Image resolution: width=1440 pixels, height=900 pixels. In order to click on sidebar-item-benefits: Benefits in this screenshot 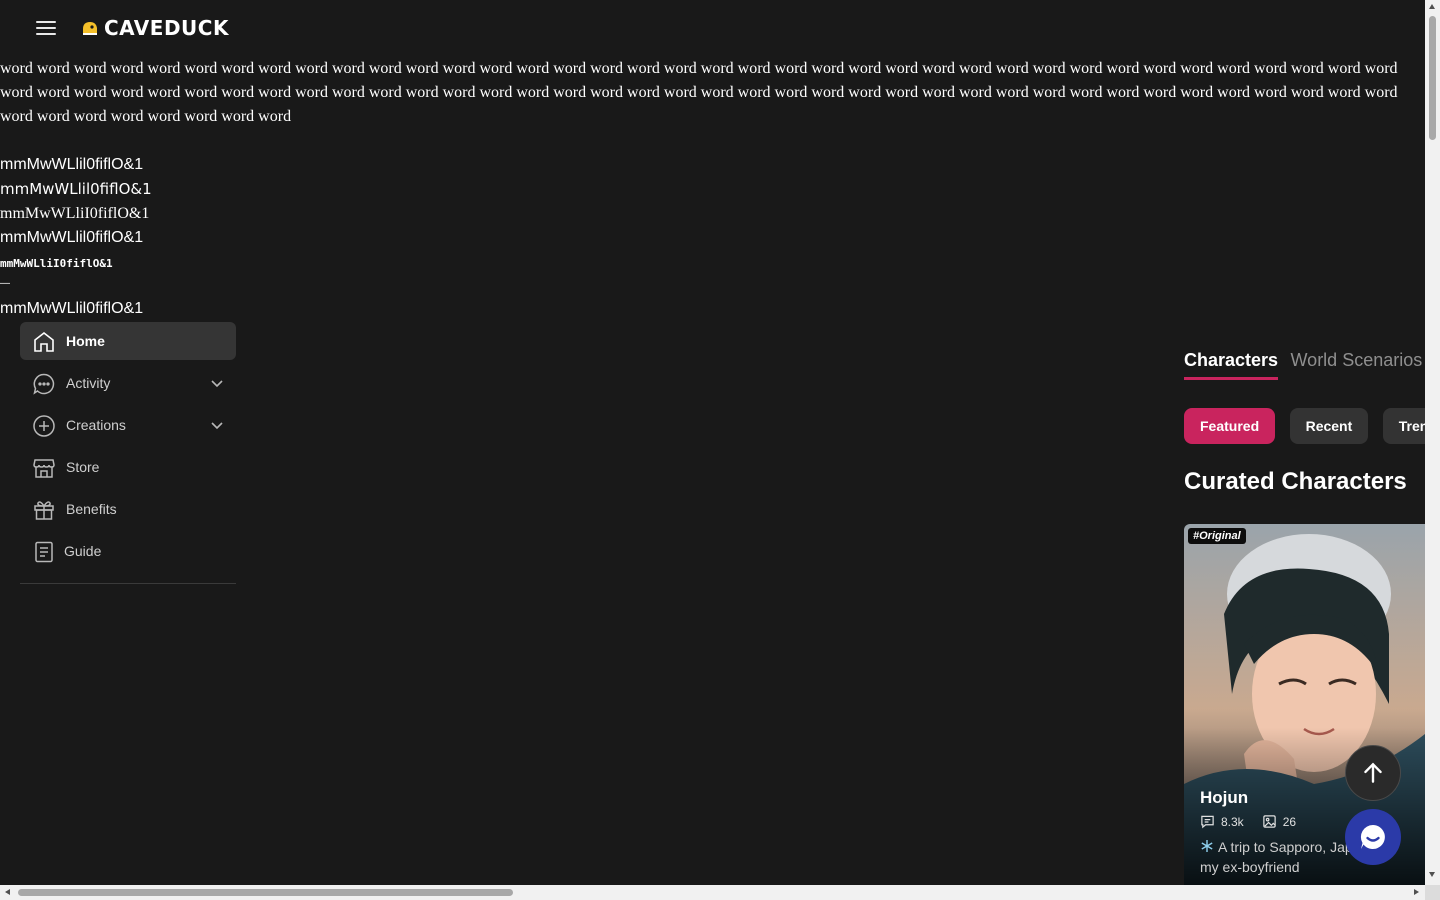, I will do `click(128, 509)`.